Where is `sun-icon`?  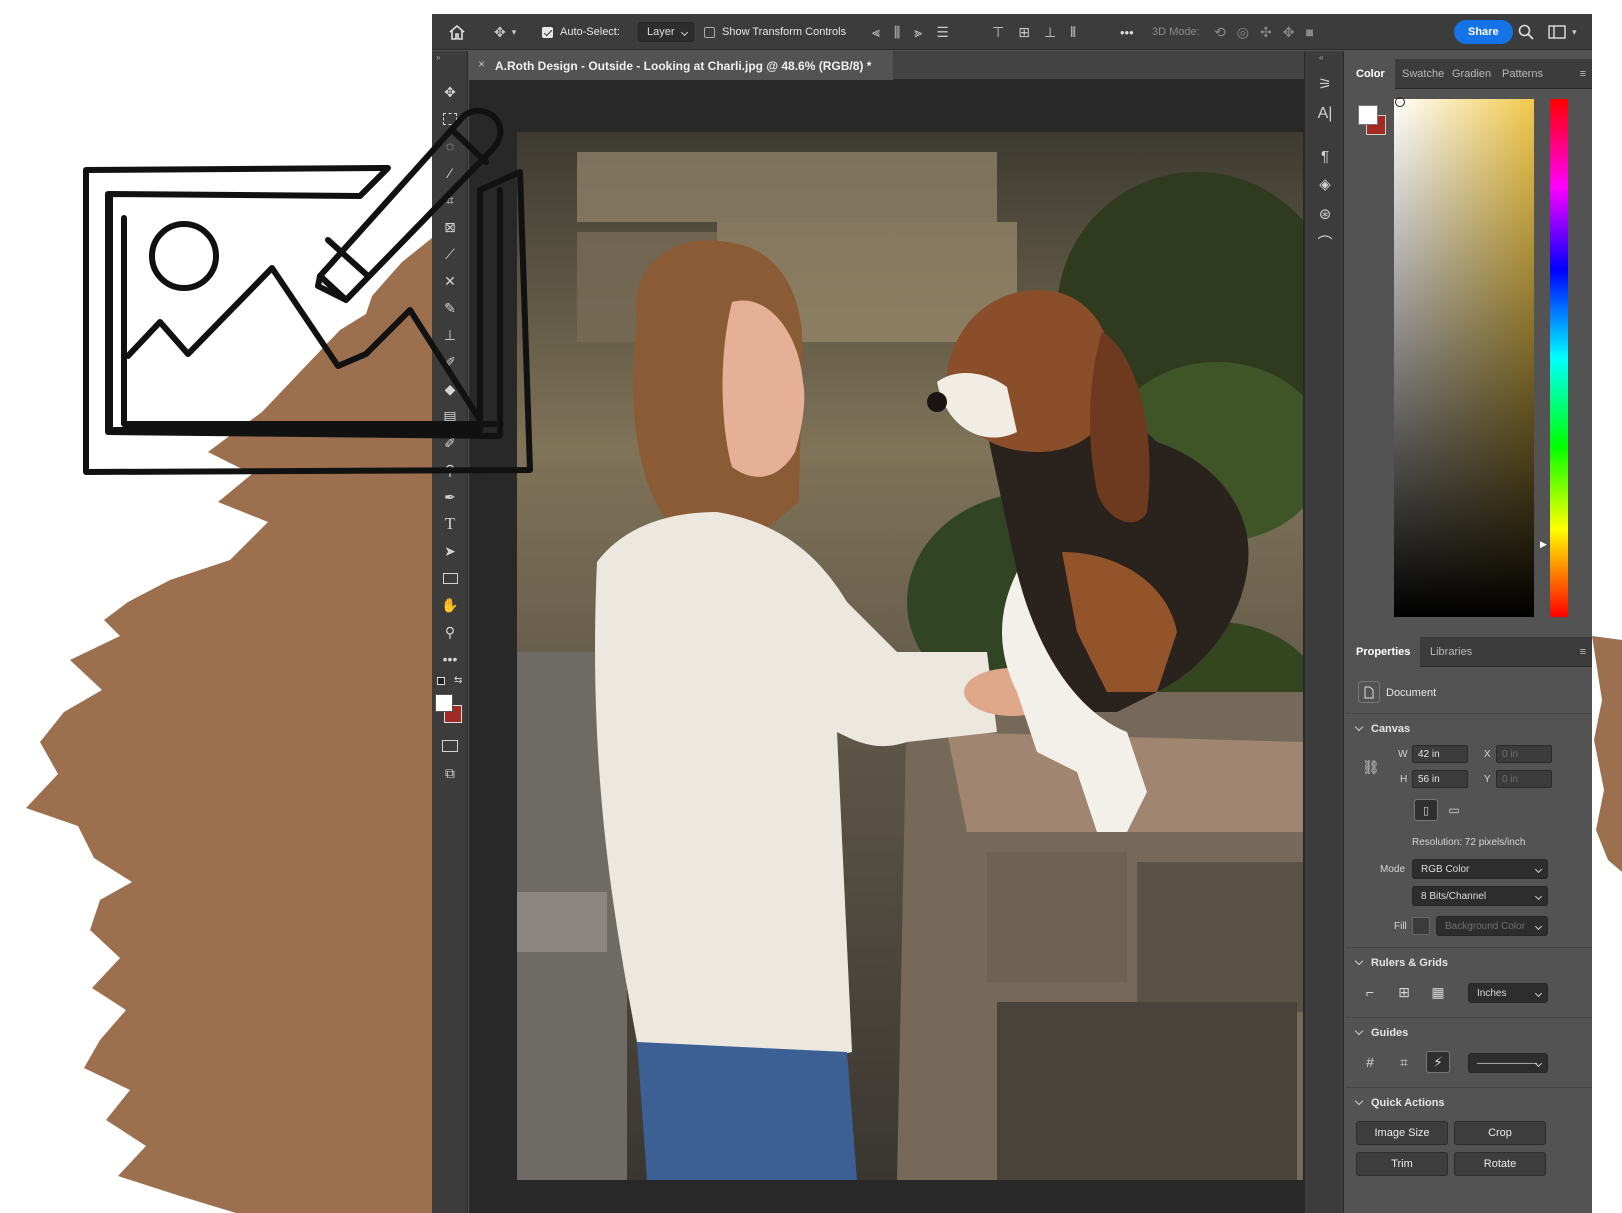
sun-icon is located at coordinates (184, 256).